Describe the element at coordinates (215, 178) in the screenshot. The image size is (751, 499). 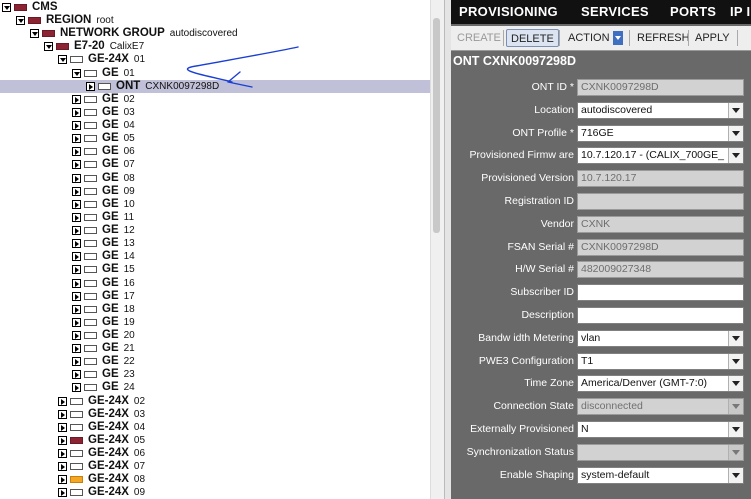
I see `tree-node: GE 08` at that location.